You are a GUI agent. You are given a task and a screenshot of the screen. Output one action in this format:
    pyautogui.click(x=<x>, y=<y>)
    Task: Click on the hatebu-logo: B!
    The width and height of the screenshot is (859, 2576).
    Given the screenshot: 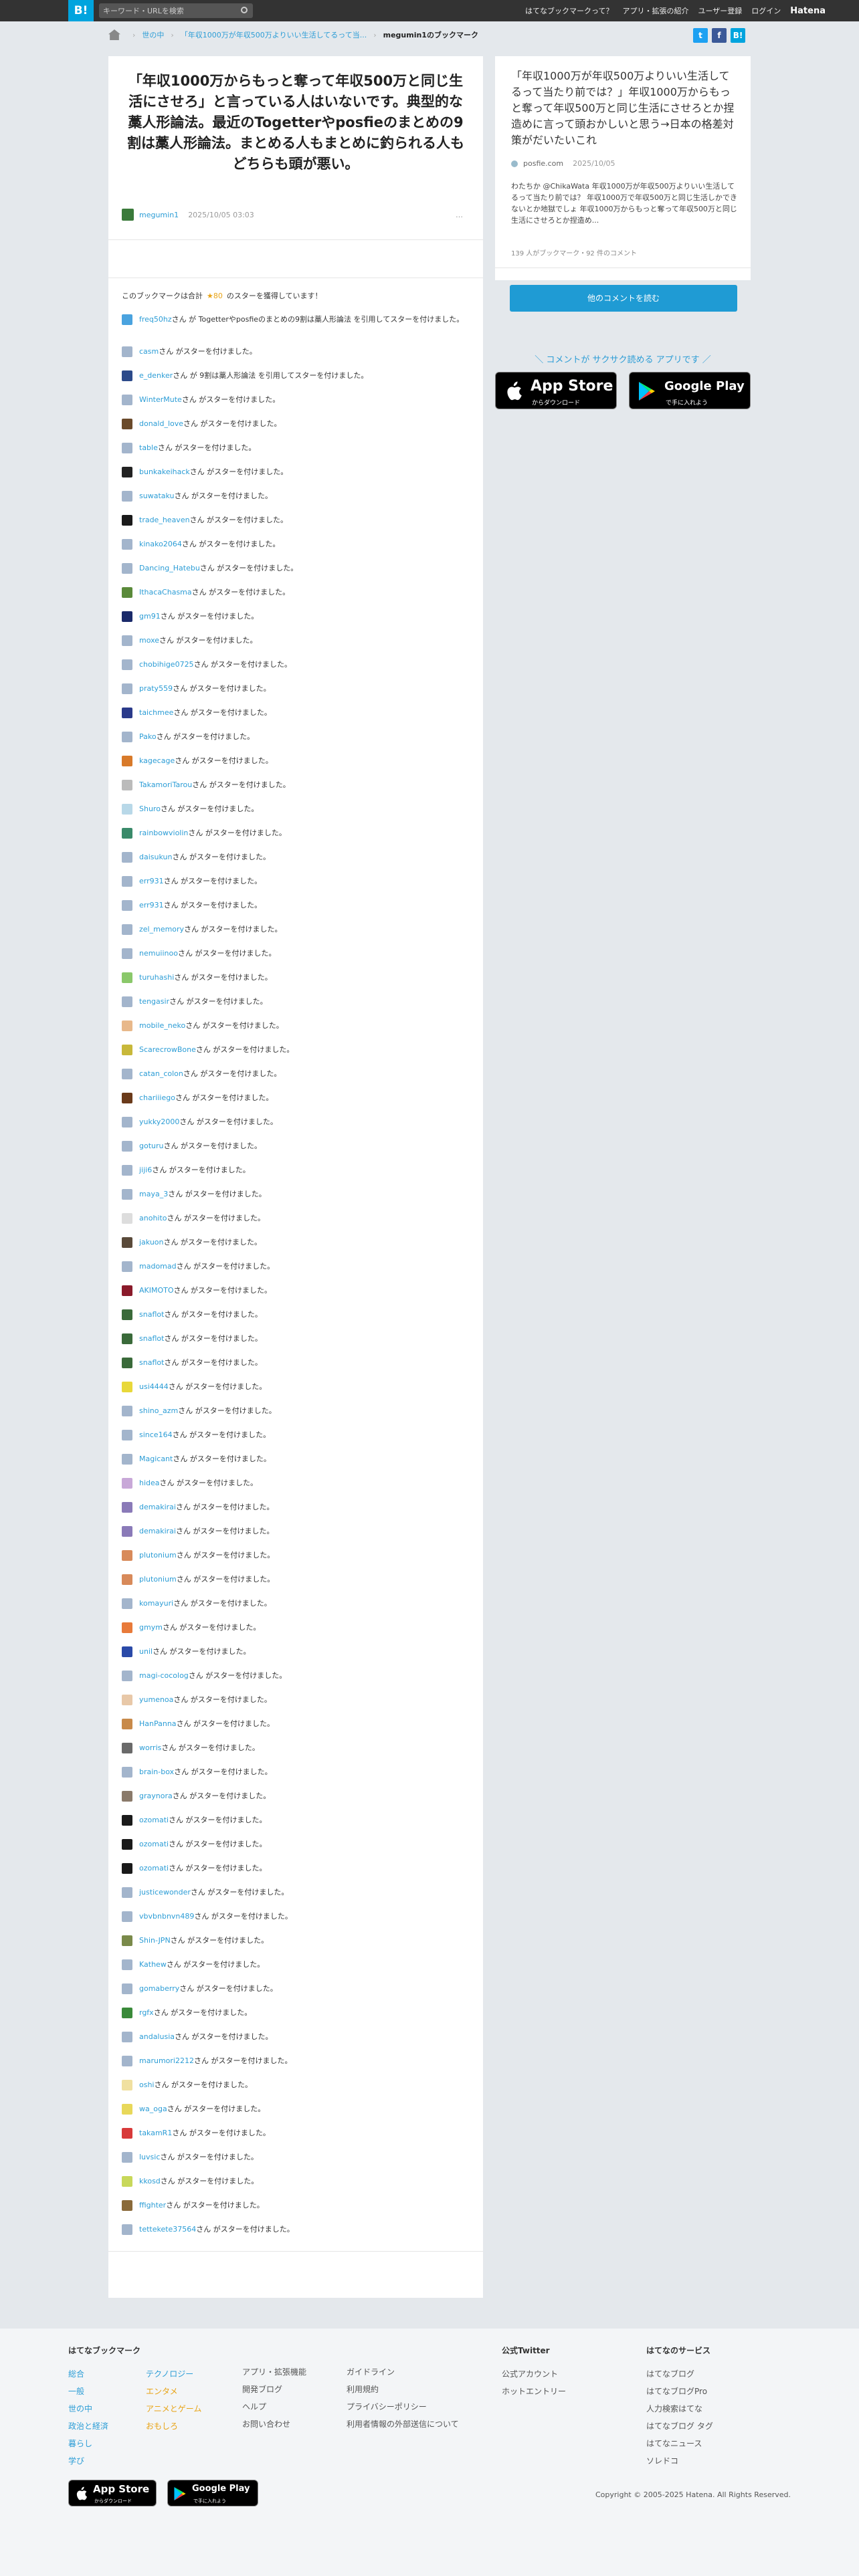 What is the action you would take?
    pyautogui.click(x=81, y=10)
    